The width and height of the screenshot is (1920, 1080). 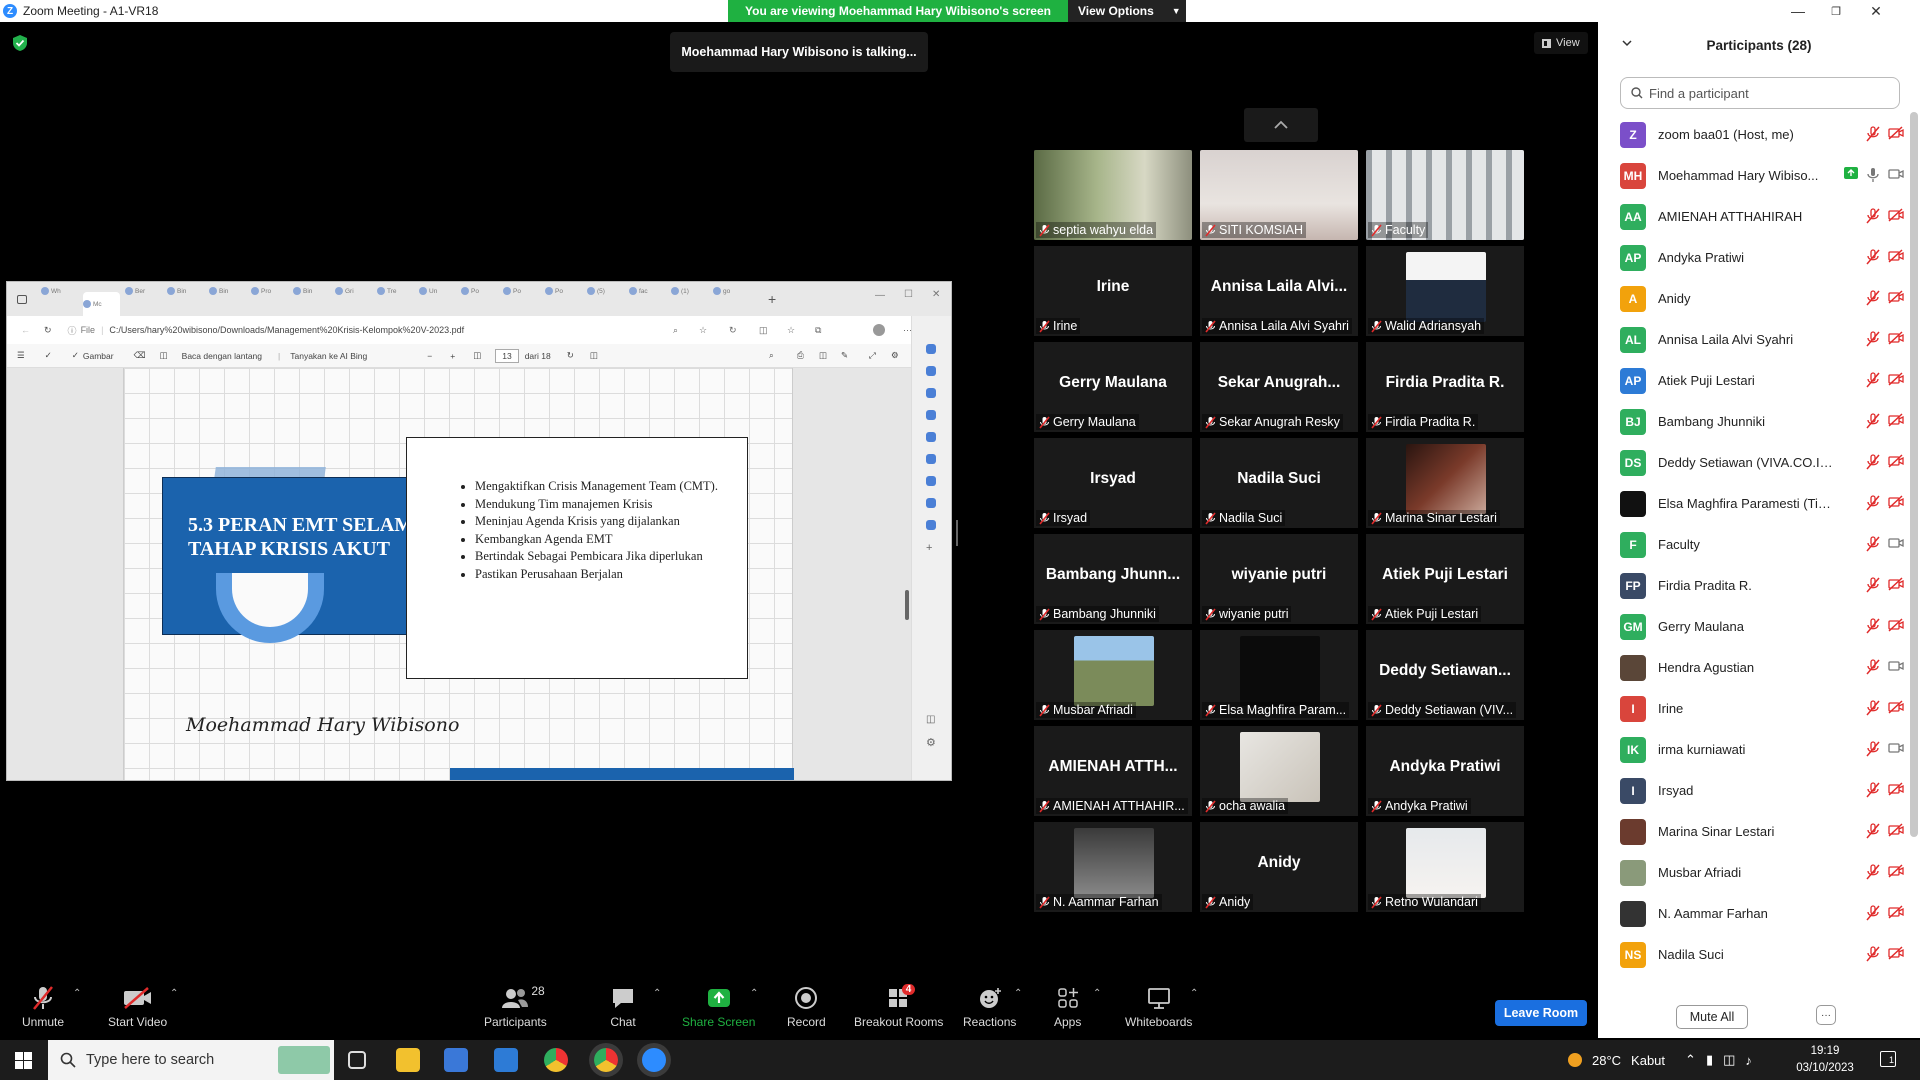 What do you see at coordinates (477, 355) in the screenshot?
I see `fit-page-icon: ◫` at bounding box center [477, 355].